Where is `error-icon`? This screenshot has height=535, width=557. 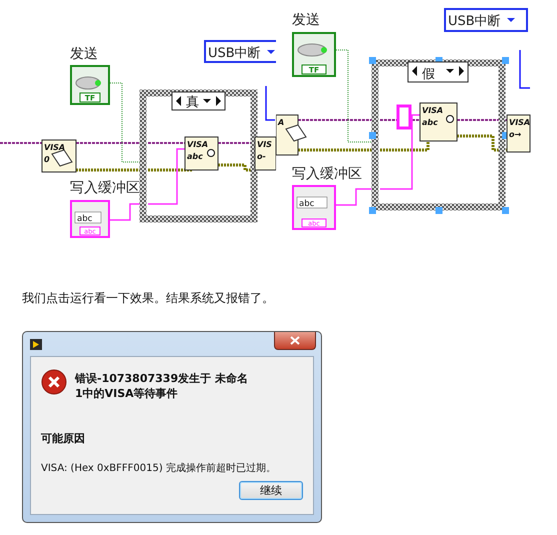 error-icon is located at coordinates (54, 382).